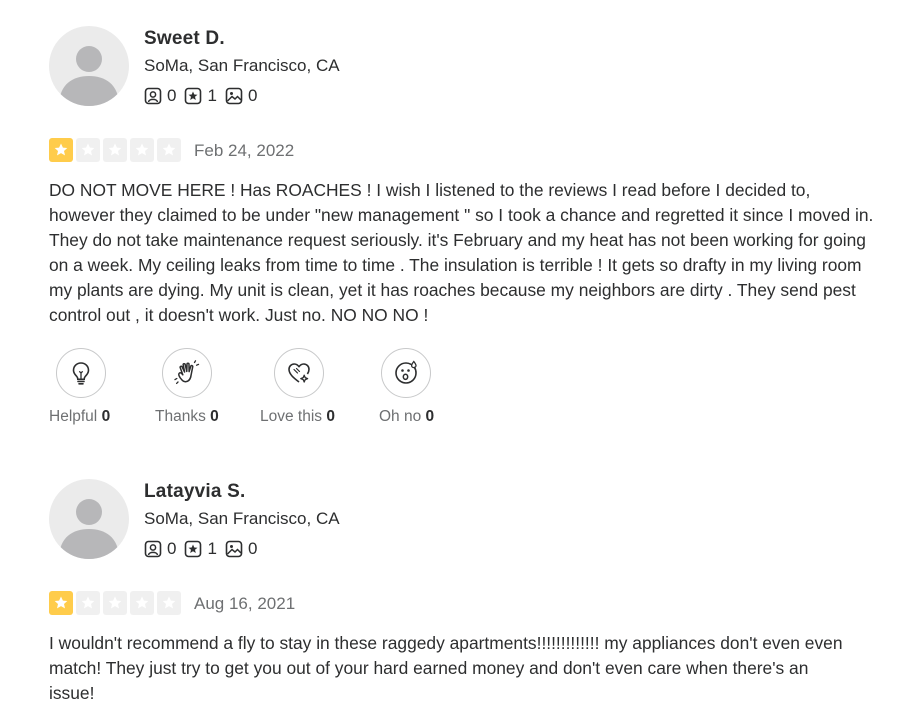 Image resolution: width=902 pixels, height=718 pixels. I want to click on love-this-count: 0, so click(330, 416).